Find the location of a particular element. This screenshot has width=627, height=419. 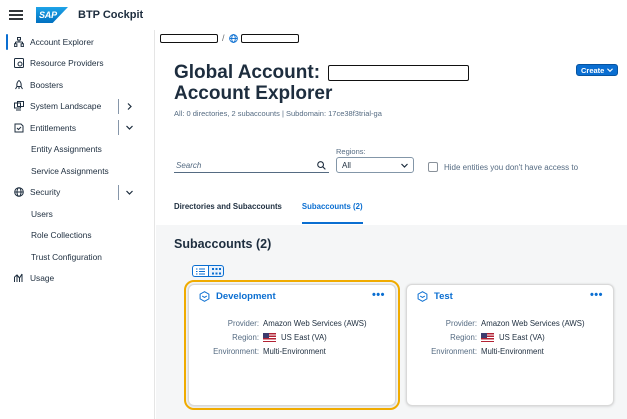

hide-entities-label: Hide entities you don't have access to is located at coordinates (511, 167).